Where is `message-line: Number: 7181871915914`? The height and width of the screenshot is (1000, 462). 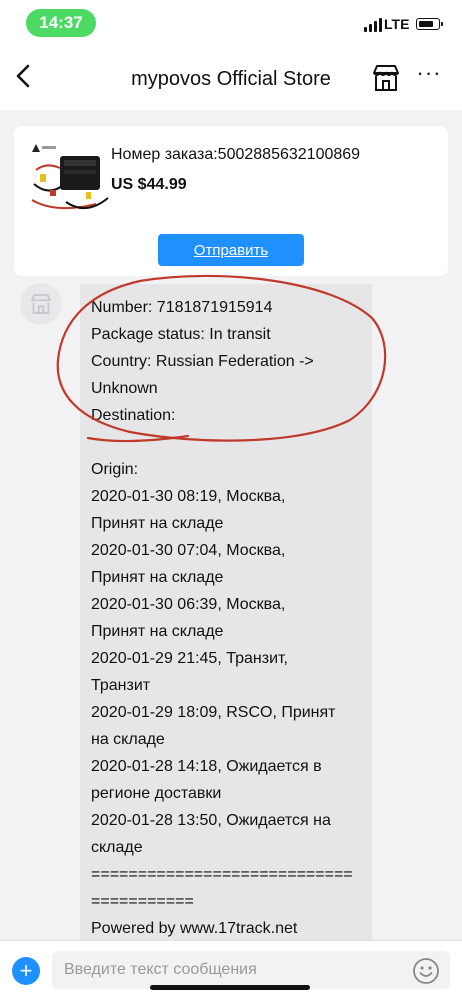 message-line: Number: 7181871915914 is located at coordinates (182, 307).